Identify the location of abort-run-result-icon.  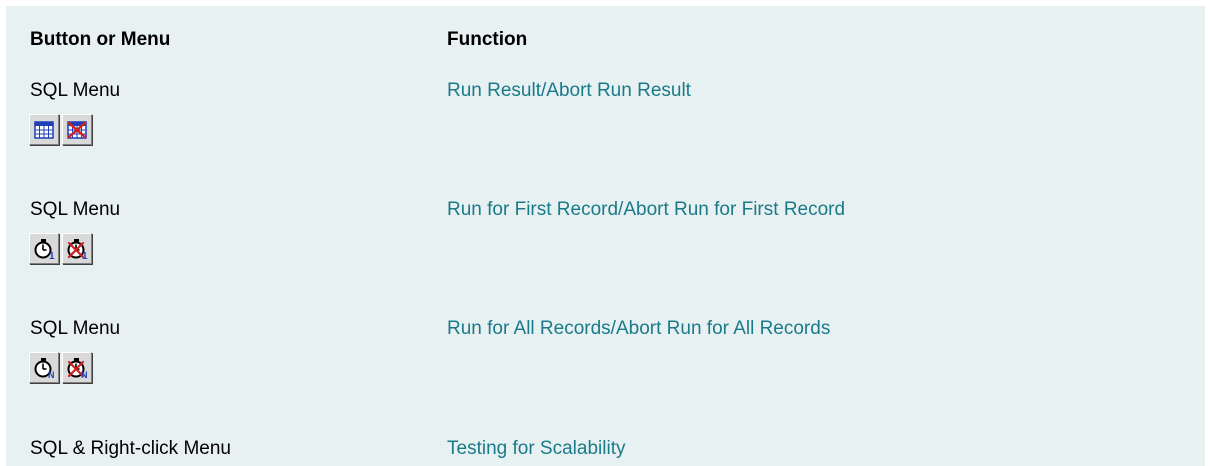
(77, 129).